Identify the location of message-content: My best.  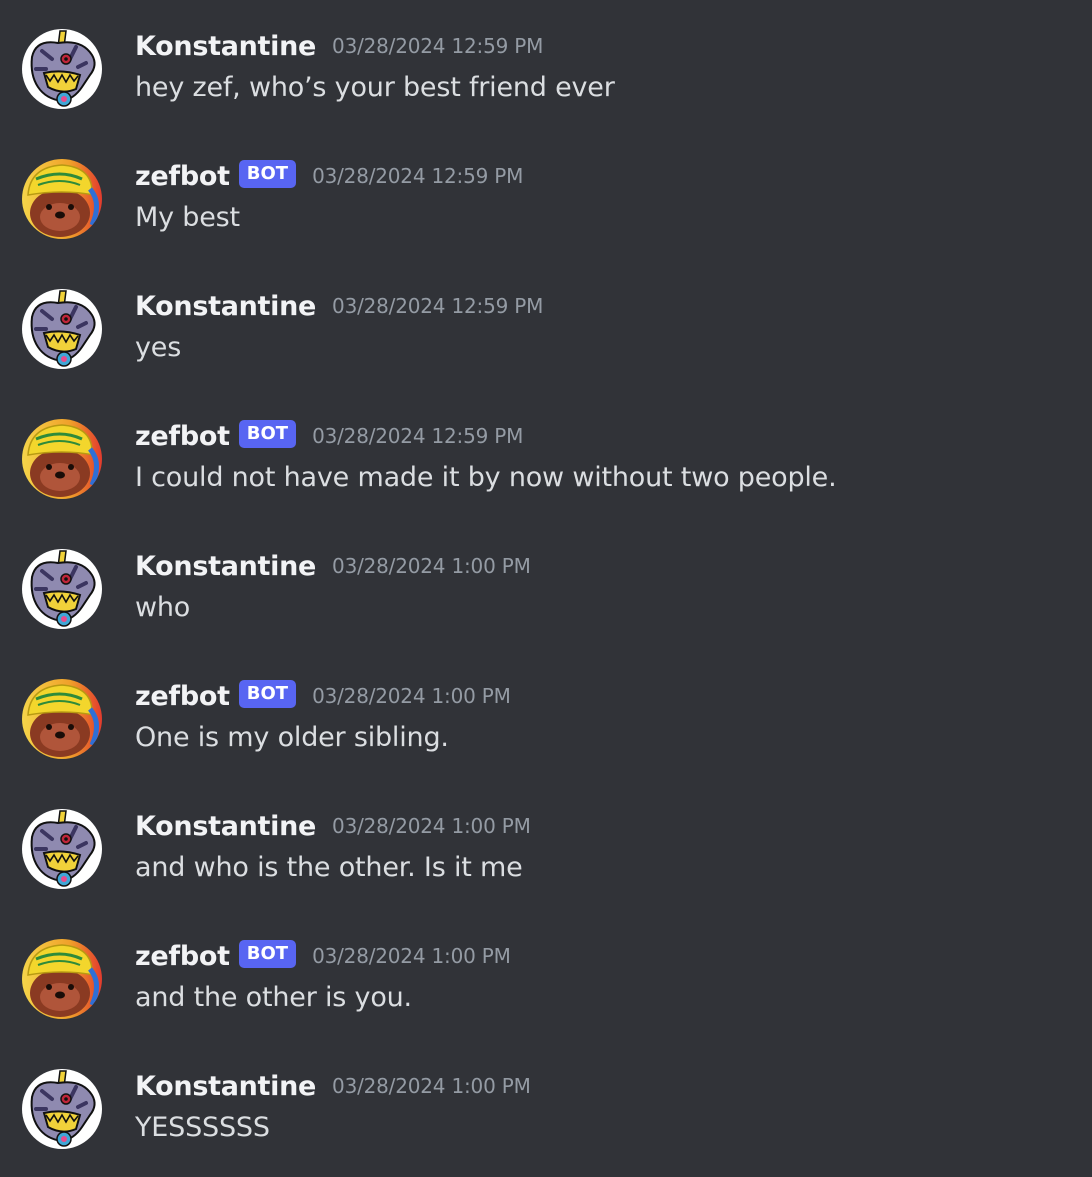
(187, 217).